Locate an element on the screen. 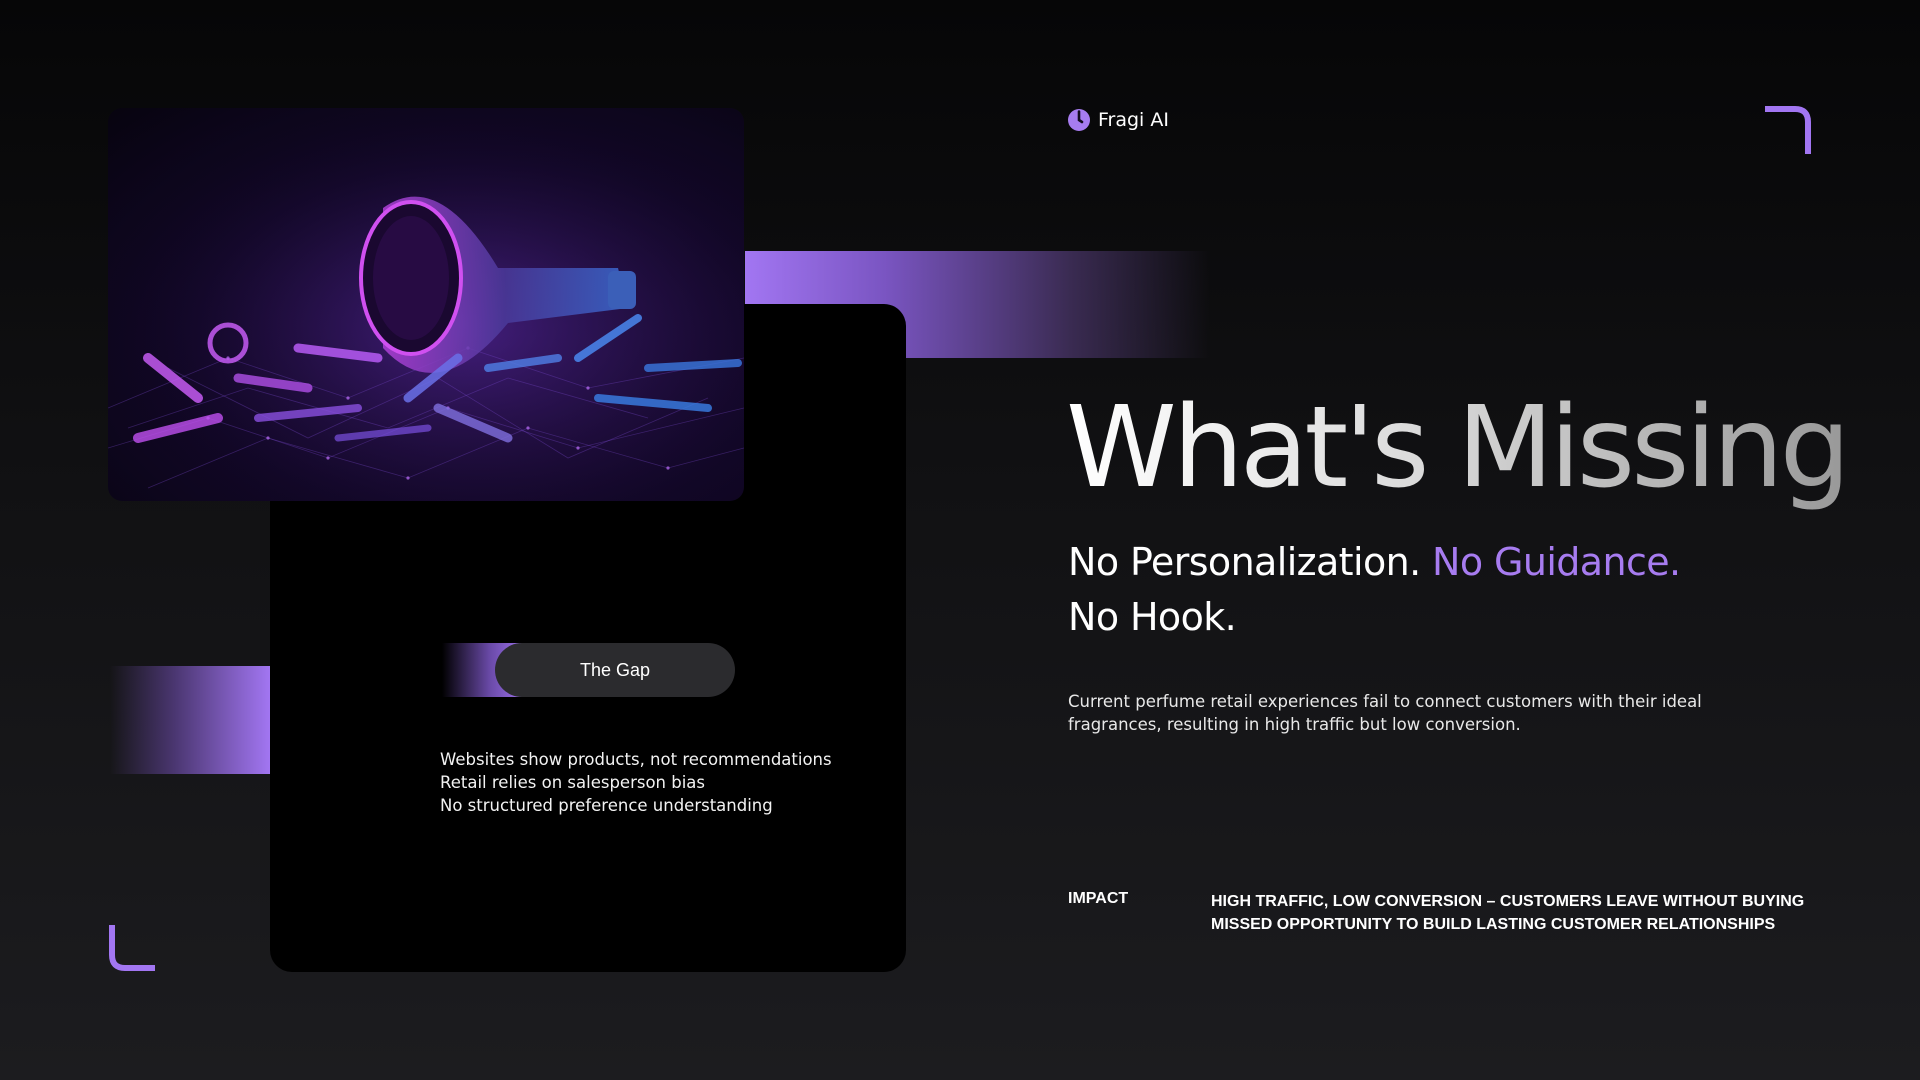 This screenshot has height=1080, width=1920. page-title: What's Missing is located at coordinates (1491, 448).